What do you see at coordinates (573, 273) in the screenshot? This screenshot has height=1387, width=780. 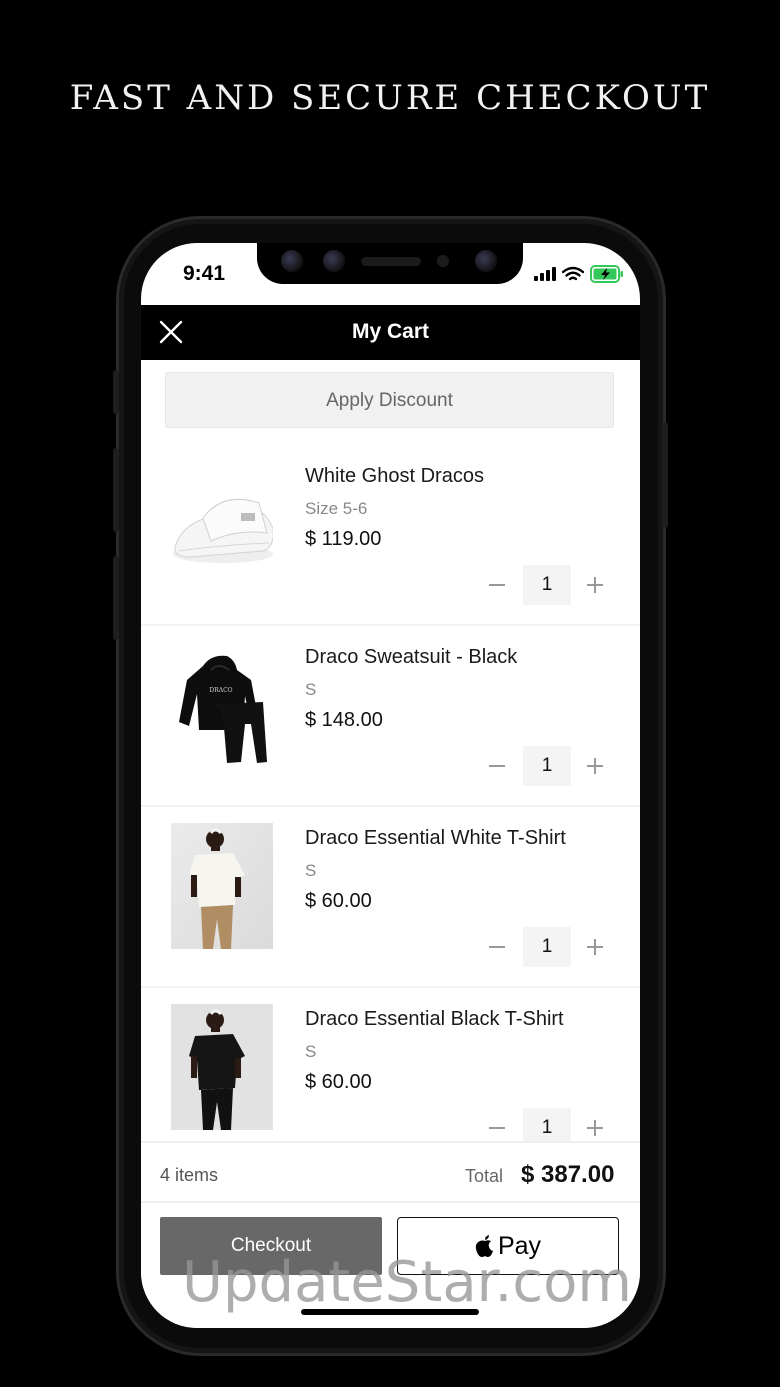 I see `wifi-icon` at bounding box center [573, 273].